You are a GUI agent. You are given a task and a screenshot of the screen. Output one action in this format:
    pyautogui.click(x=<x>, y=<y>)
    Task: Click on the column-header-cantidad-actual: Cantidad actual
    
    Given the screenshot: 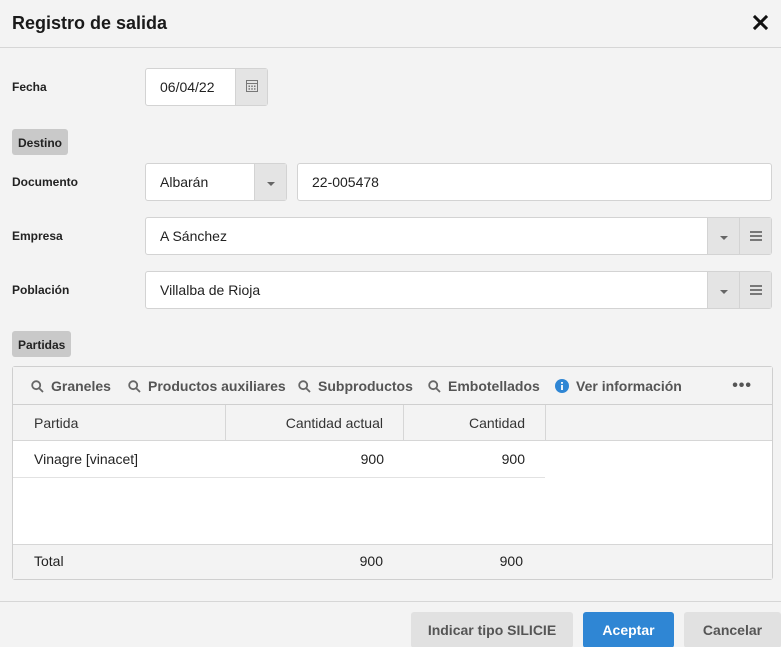 What is the action you would take?
    pyautogui.click(x=315, y=423)
    